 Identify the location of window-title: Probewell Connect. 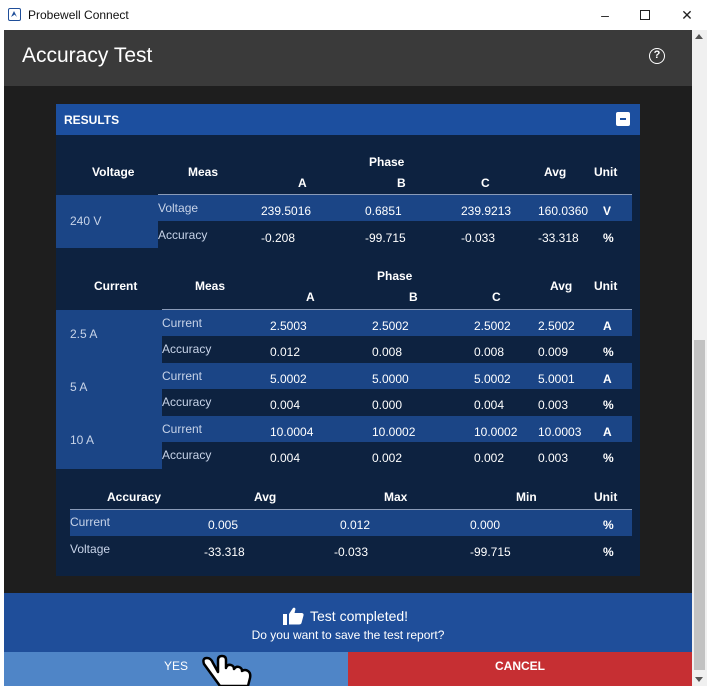
(78, 15).